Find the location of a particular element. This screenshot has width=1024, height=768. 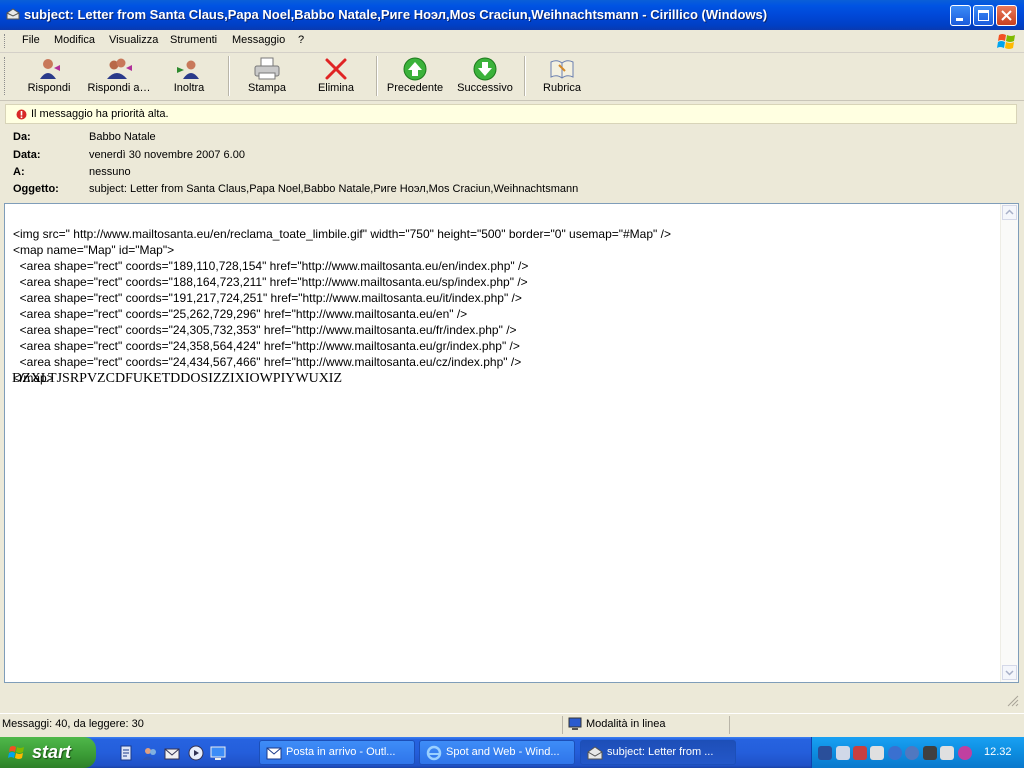

to-value: nessuno is located at coordinates (110, 172).